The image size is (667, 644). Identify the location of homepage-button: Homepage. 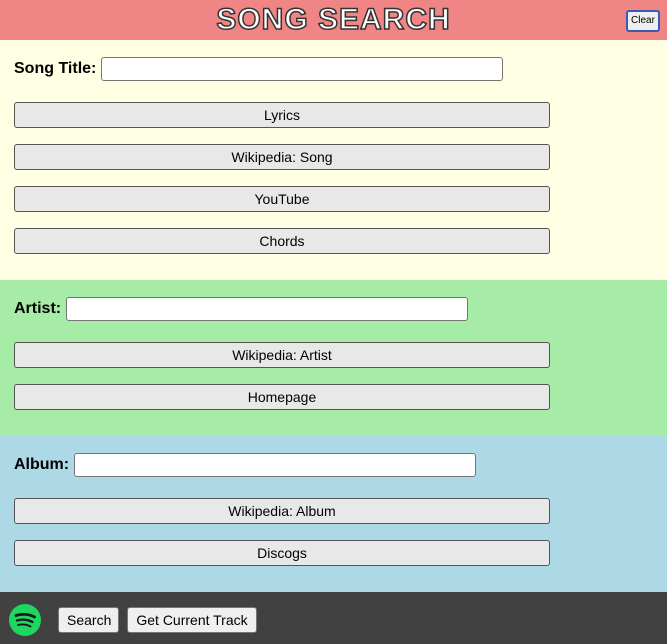
(282, 397).